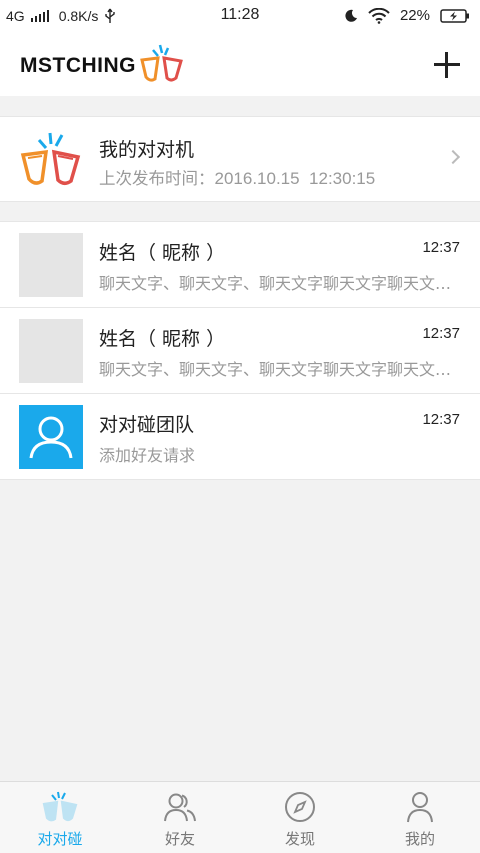 This screenshot has width=480, height=853. Describe the element at coordinates (180, 807) in the screenshot. I see `friends-icon` at that location.